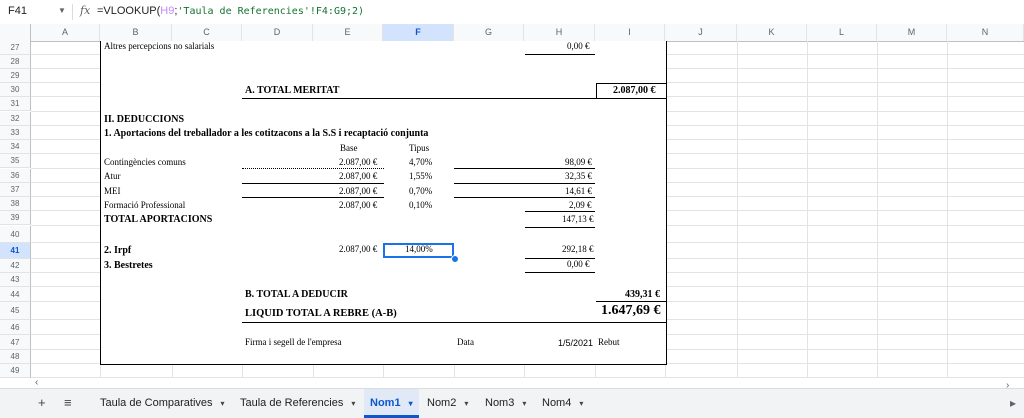 The height and width of the screenshot is (418, 1024). What do you see at coordinates (609, 342) in the screenshot?
I see `rebut-label: Rebut` at bounding box center [609, 342].